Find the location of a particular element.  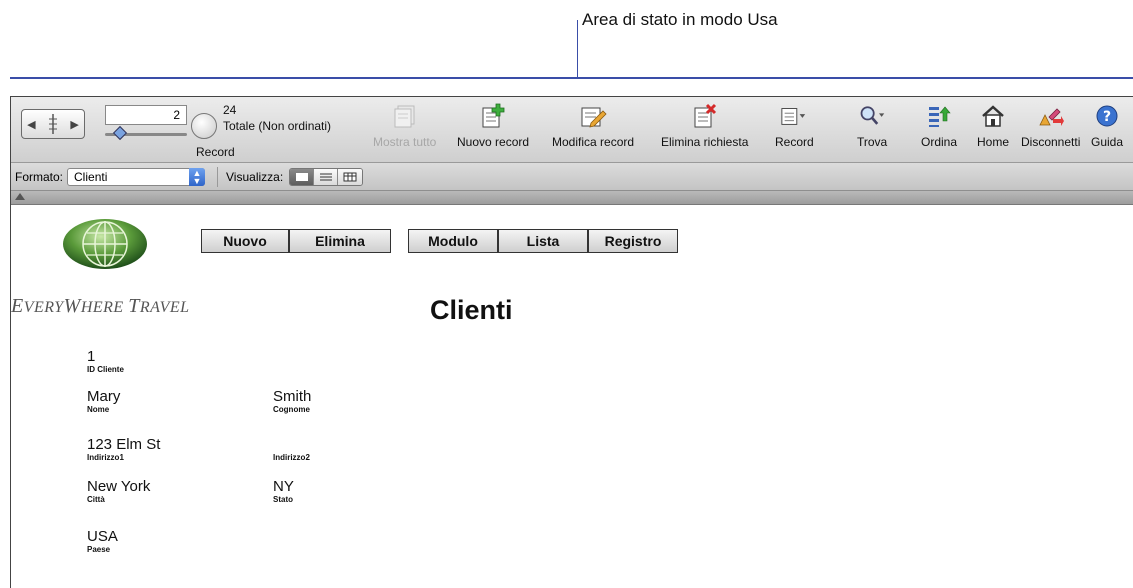

disconnetti-button: Disconnetti is located at coordinates (1050, 126).